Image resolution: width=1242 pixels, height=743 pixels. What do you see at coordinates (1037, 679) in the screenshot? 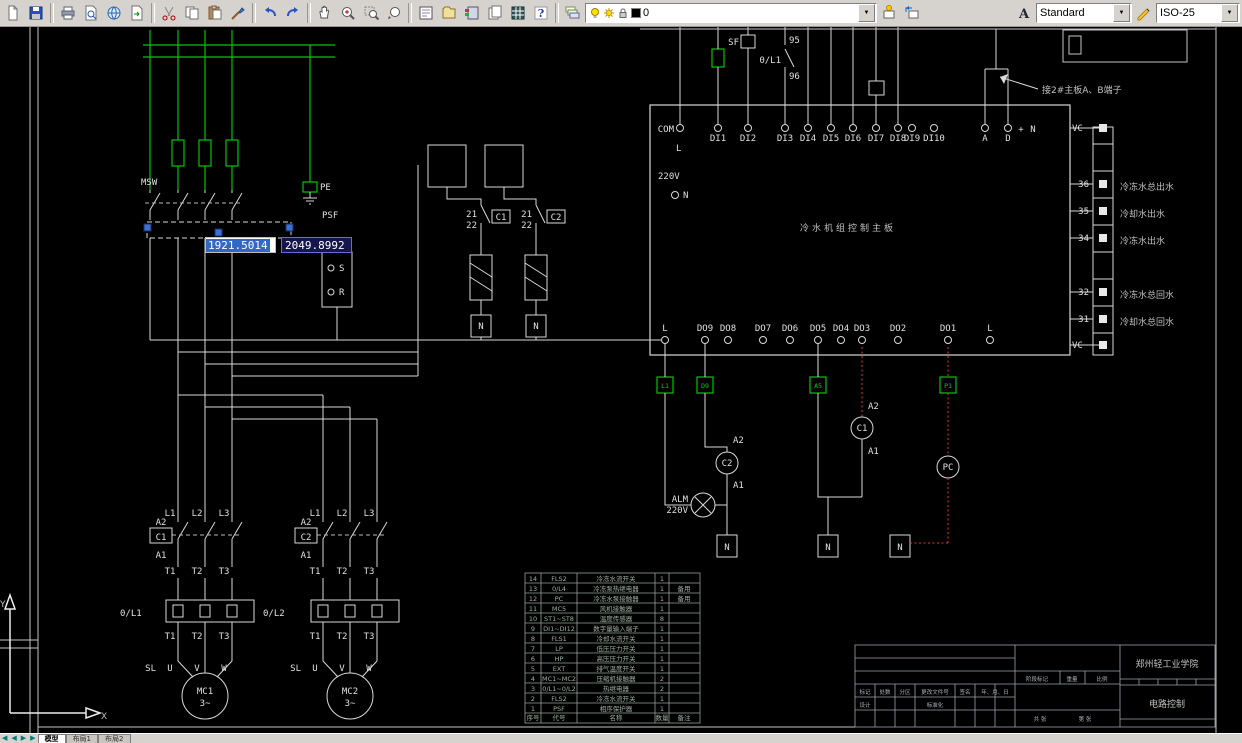
I see `title-block-cell: 阶段标记` at bounding box center [1037, 679].